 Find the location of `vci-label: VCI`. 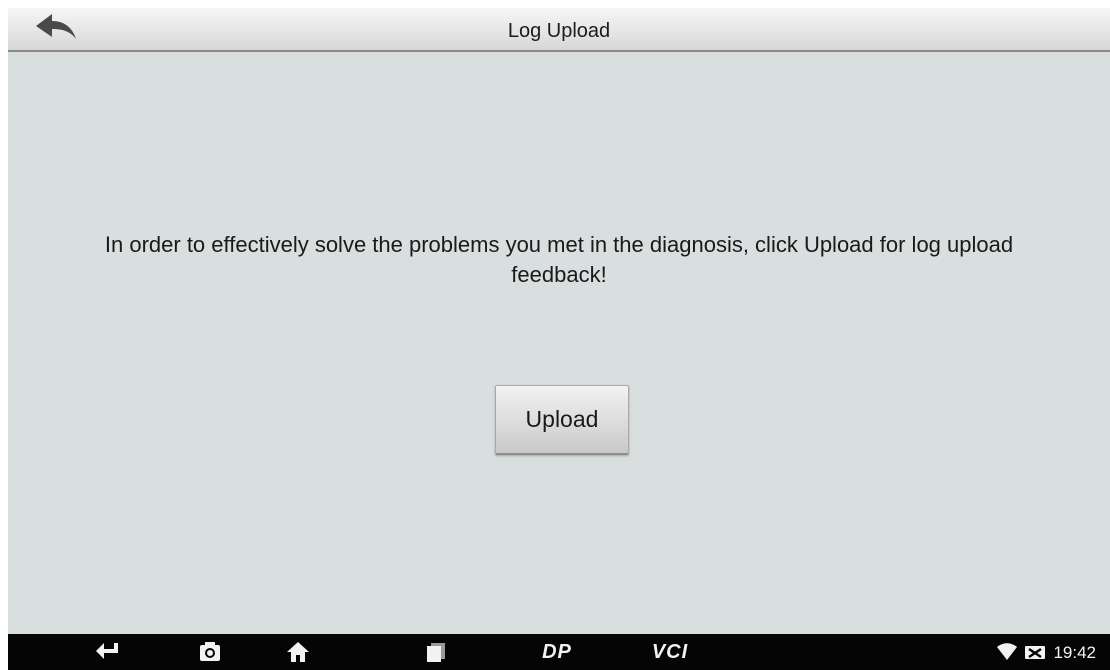

vci-label: VCI is located at coordinates (670, 651).